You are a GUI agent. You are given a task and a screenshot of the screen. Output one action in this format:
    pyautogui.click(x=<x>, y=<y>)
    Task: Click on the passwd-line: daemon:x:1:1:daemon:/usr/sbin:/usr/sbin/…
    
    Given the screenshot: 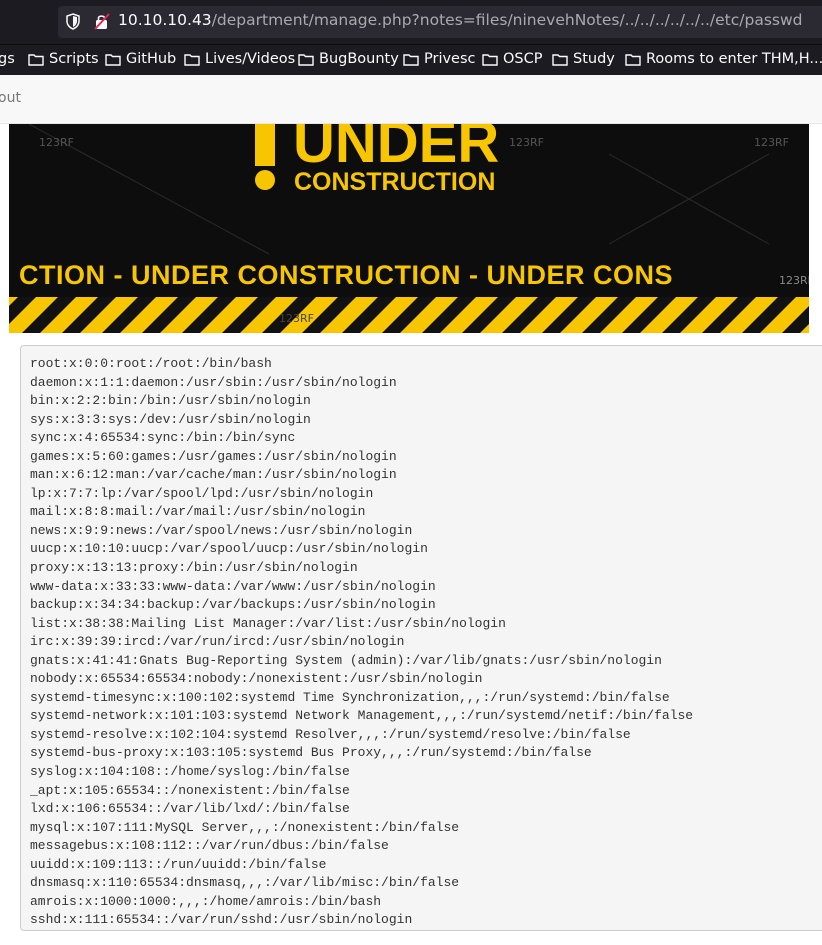 What is the action you would take?
    pyautogui.click(x=213, y=382)
    